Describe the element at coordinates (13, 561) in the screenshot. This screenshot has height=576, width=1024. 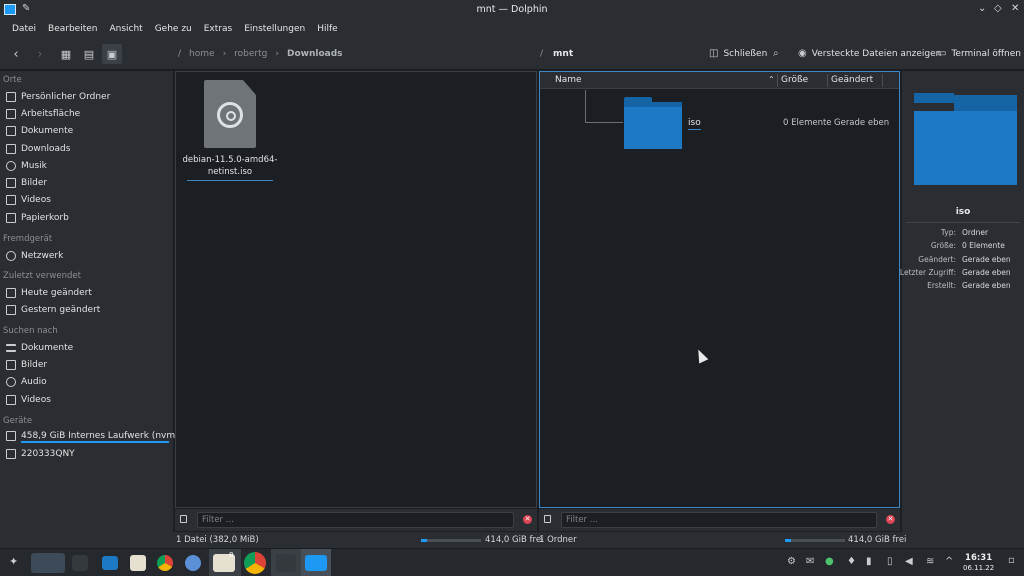
I see `app-launcher-icon: ✦` at that location.